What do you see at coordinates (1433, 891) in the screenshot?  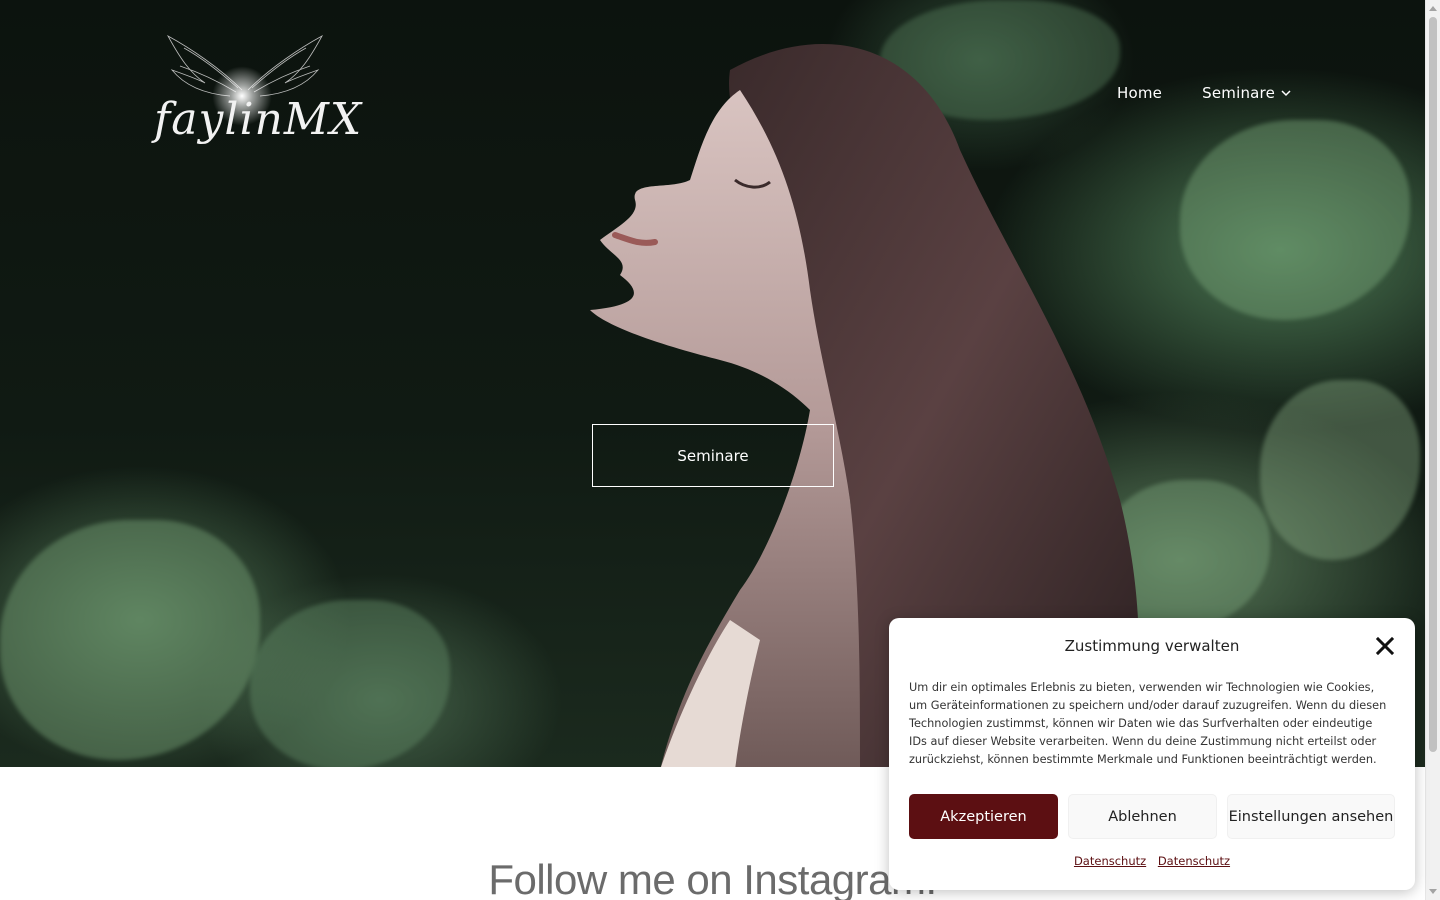 I see `scroll-down-arrow-icon` at bounding box center [1433, 891].